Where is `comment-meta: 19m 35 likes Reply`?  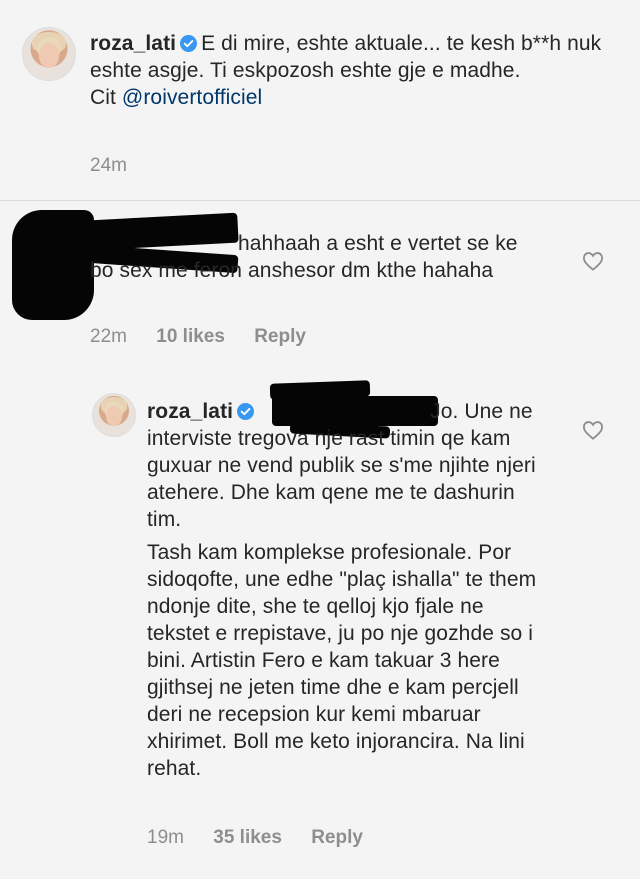 comment-meta: 19m 35 likes Reply is located at coordinates (267, 838).